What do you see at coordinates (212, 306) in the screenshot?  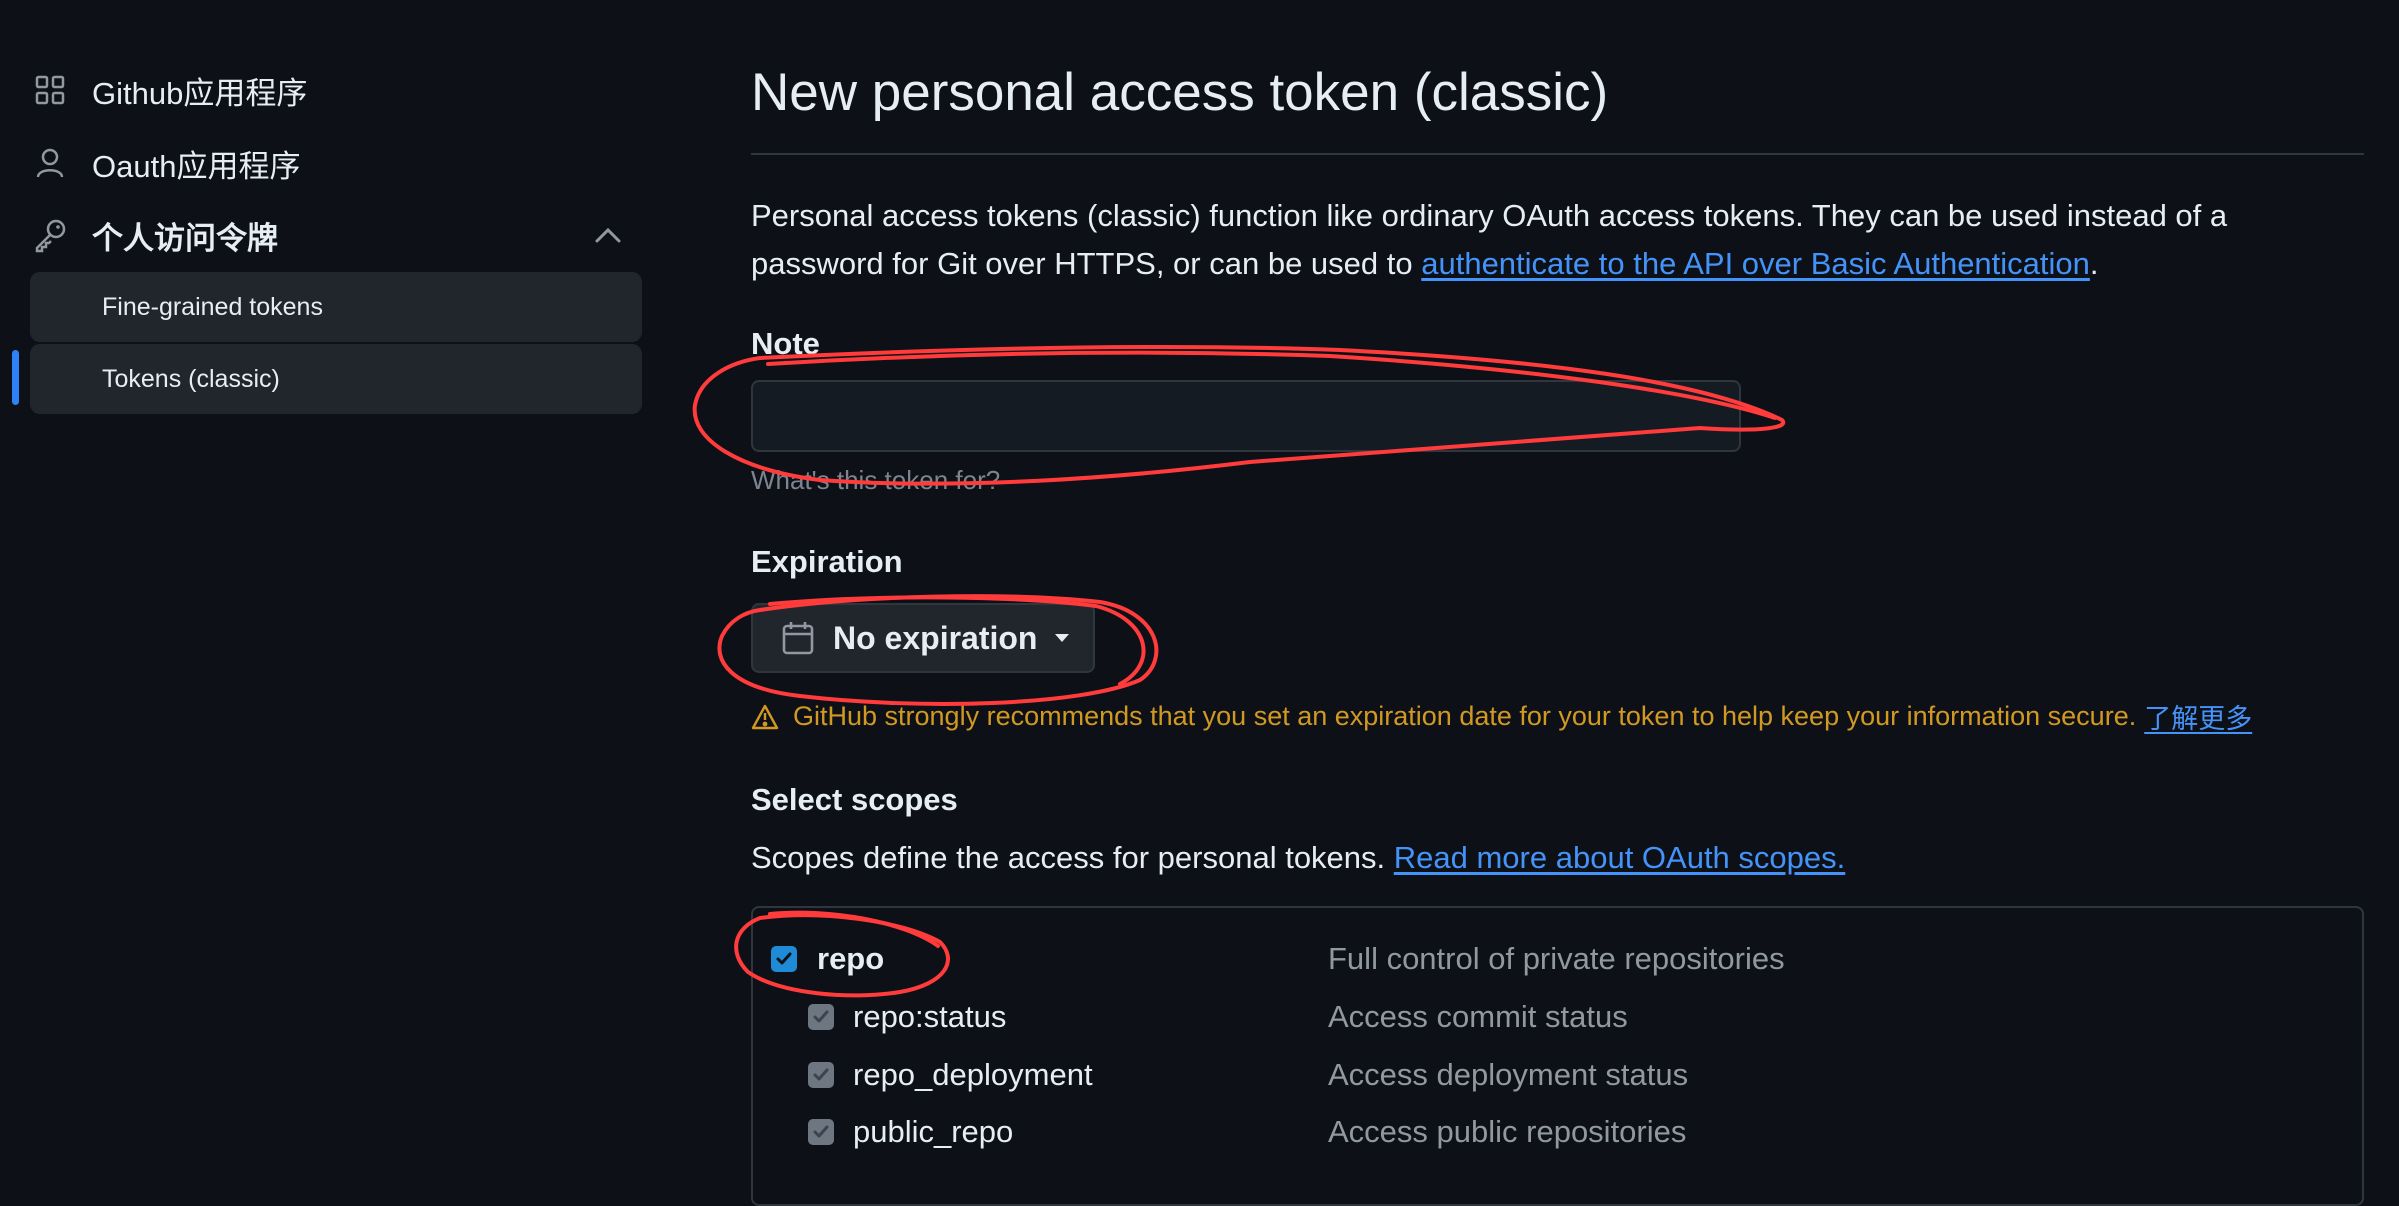 I see `sidebar-subitem-label: Fine-grained tokens` at bounding box center [212, 306].